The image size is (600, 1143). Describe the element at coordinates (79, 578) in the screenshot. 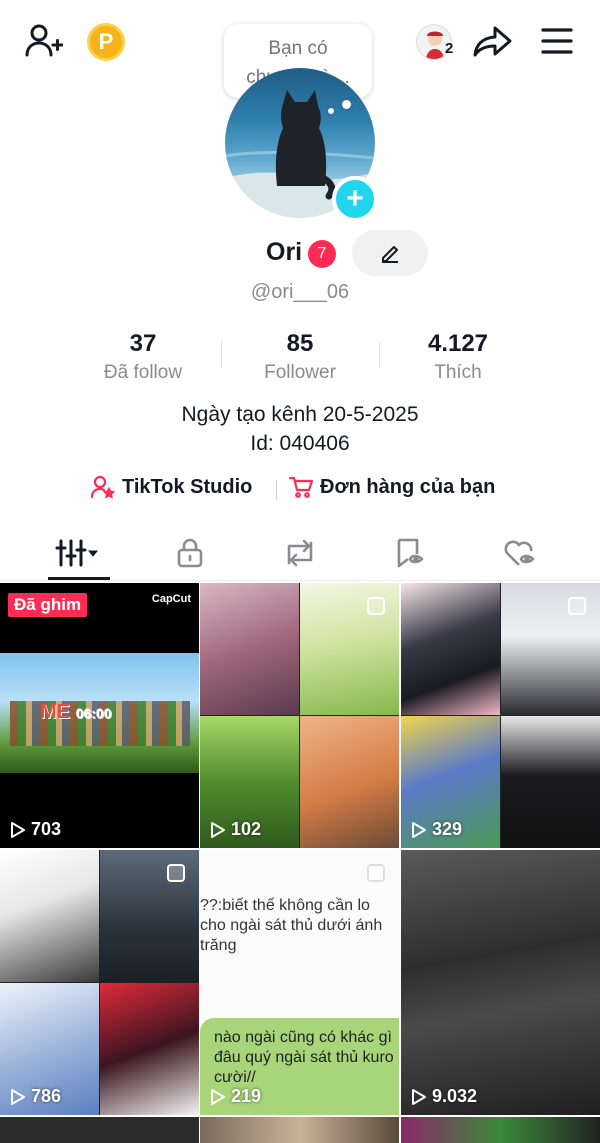

I see `active-tab-indicator` at that location.